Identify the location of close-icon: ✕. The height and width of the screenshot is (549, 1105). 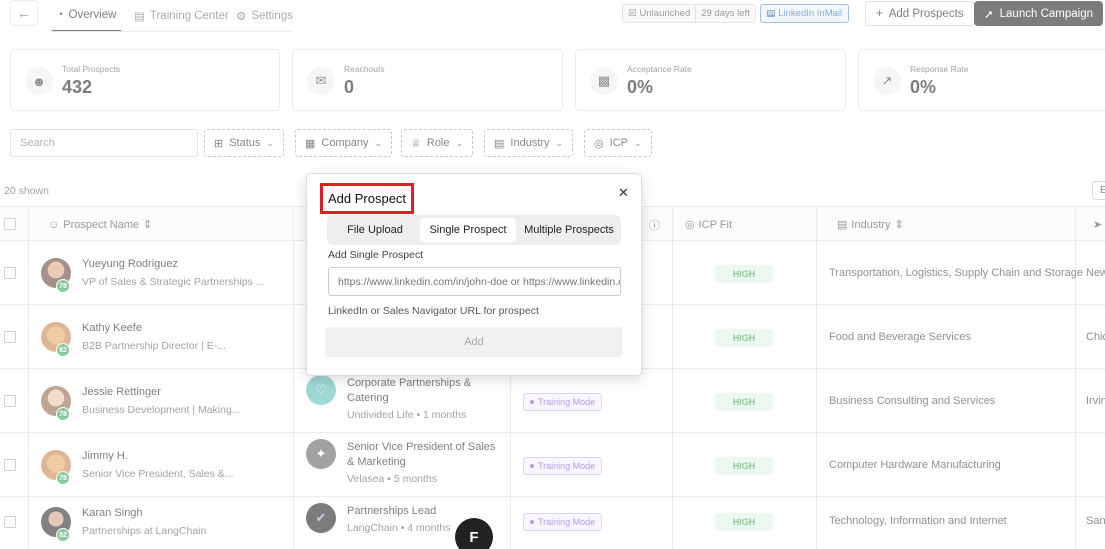
(623, 193).